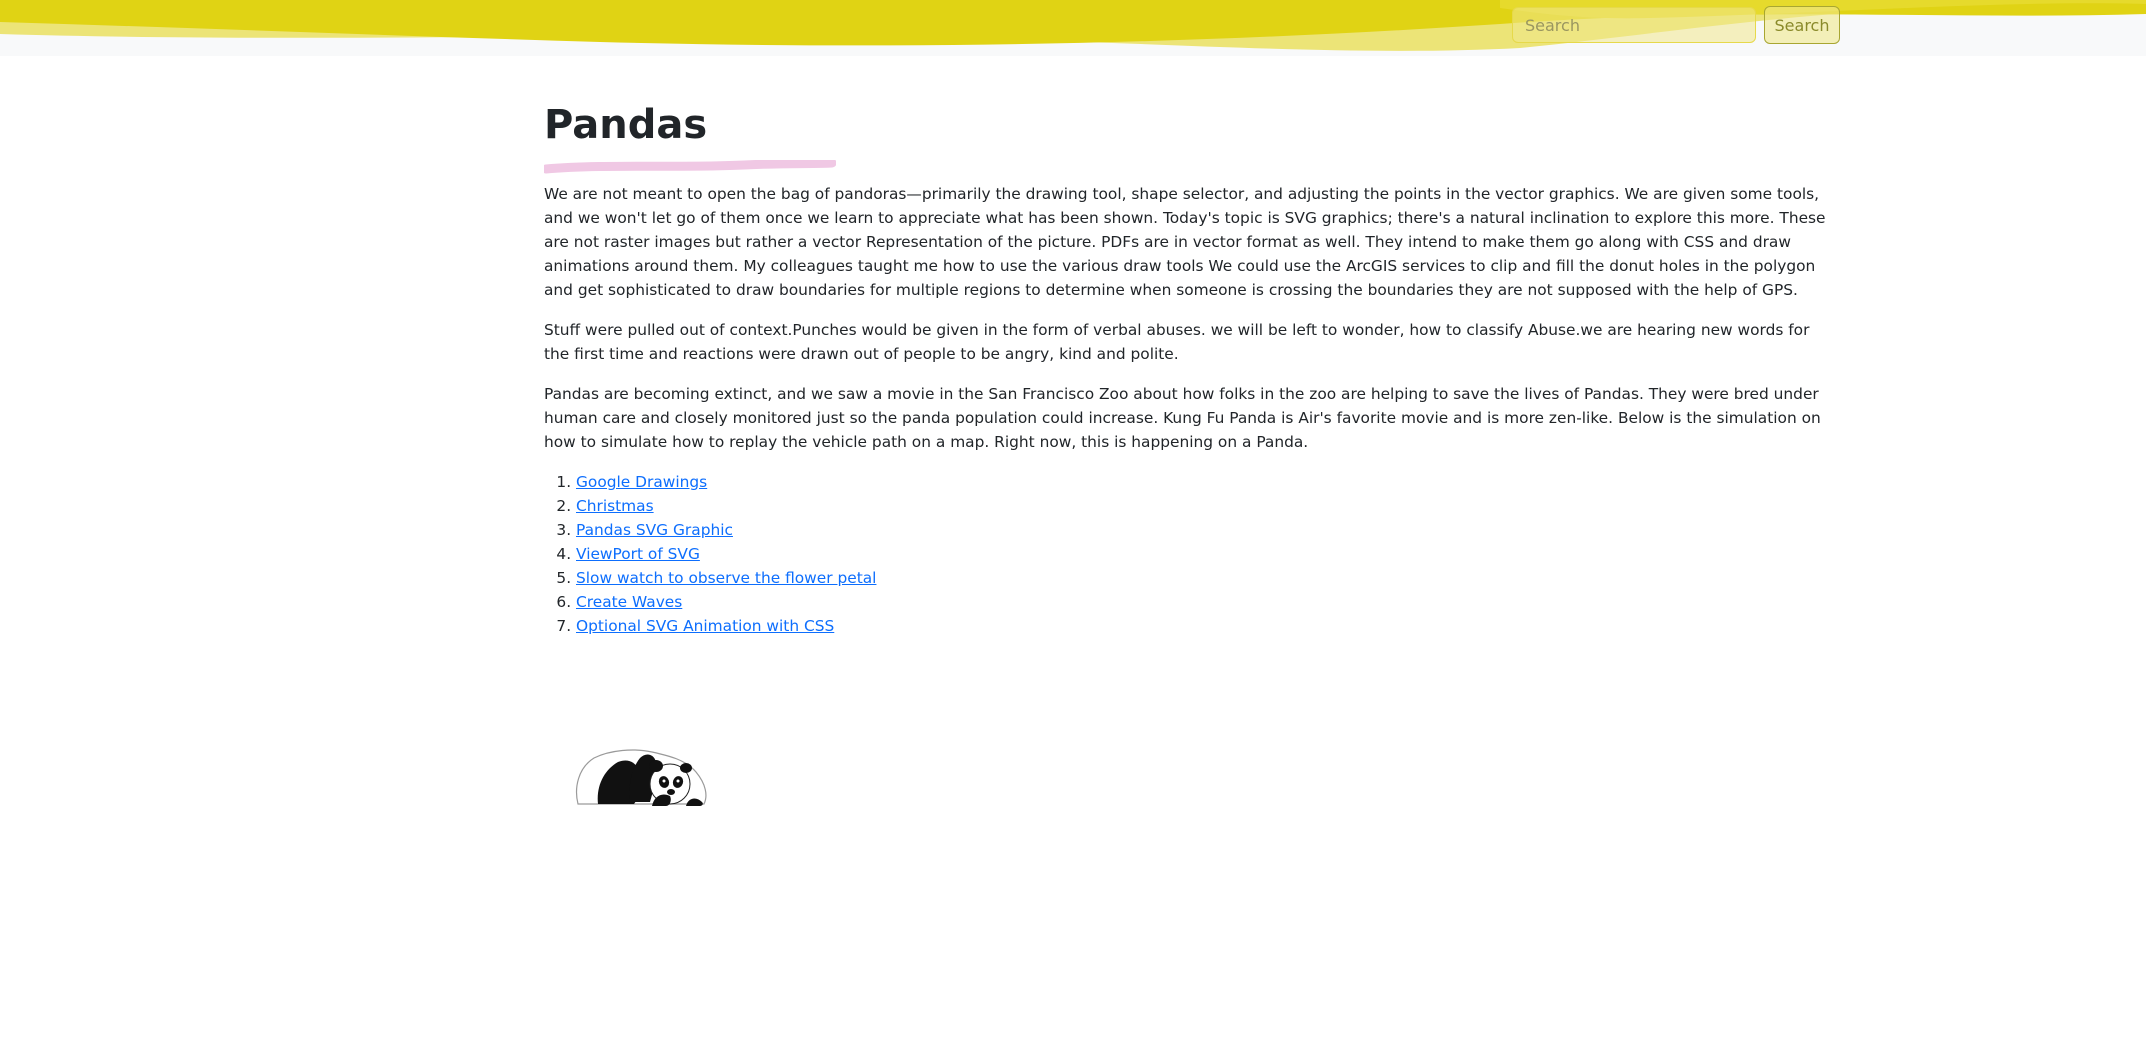  Describe the element at coordinates (638, 554) in the screenshot. I see `link-viewport-of-svg: ViewPort of SVG` at that location.